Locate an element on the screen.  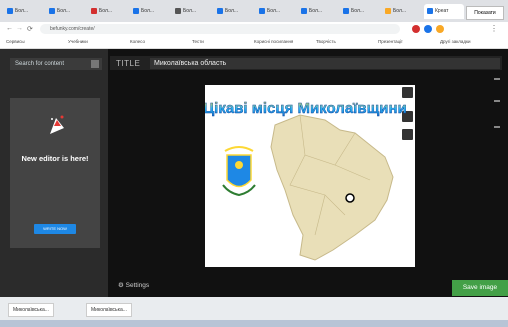
title-label: TITLE is located at coordinates (128, 63).